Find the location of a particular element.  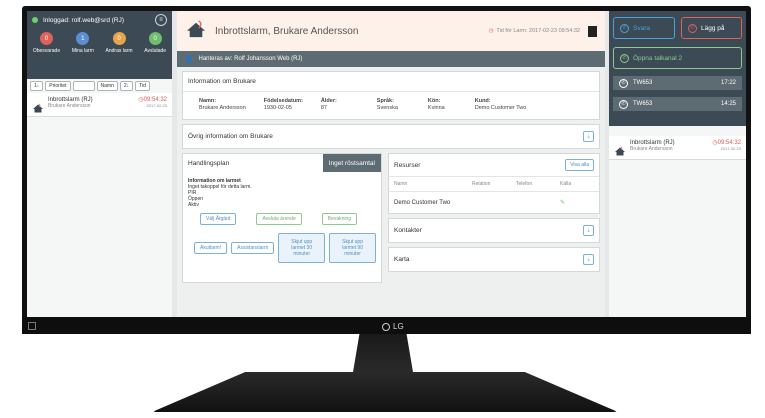

counter-my-alarms: 1 Mina larm is located at coordinates (83, 43).